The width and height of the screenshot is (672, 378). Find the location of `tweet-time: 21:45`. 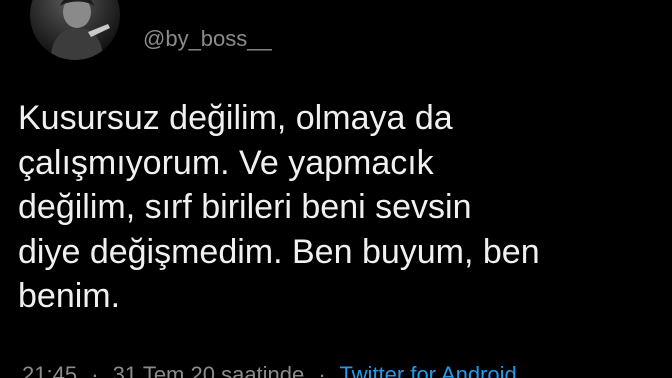

tweet-time: 21:45 is located at coordinates (49, 370).